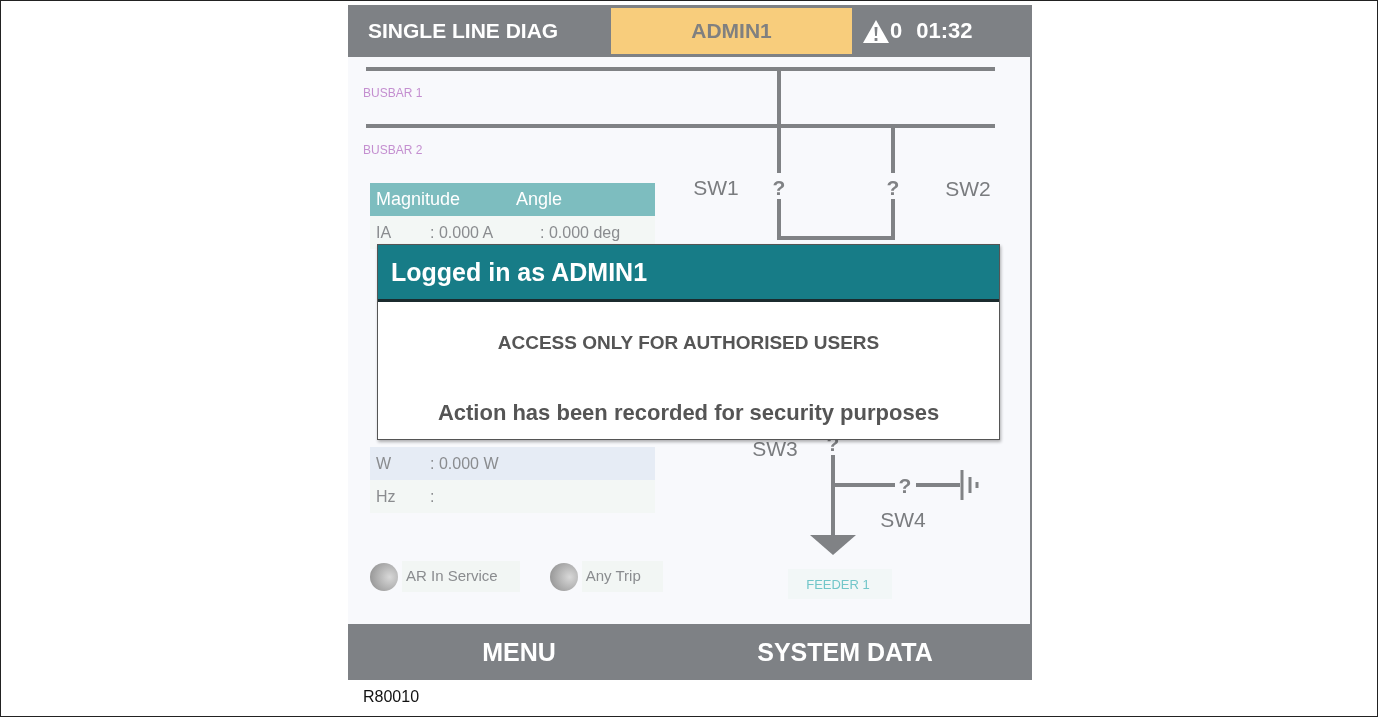 This screenshot has height=721, width=1382. What do you see at coordinates (833, 545) in the screenshot?
I see `feeder-arrow-icon` at bounding box center [833, 545].